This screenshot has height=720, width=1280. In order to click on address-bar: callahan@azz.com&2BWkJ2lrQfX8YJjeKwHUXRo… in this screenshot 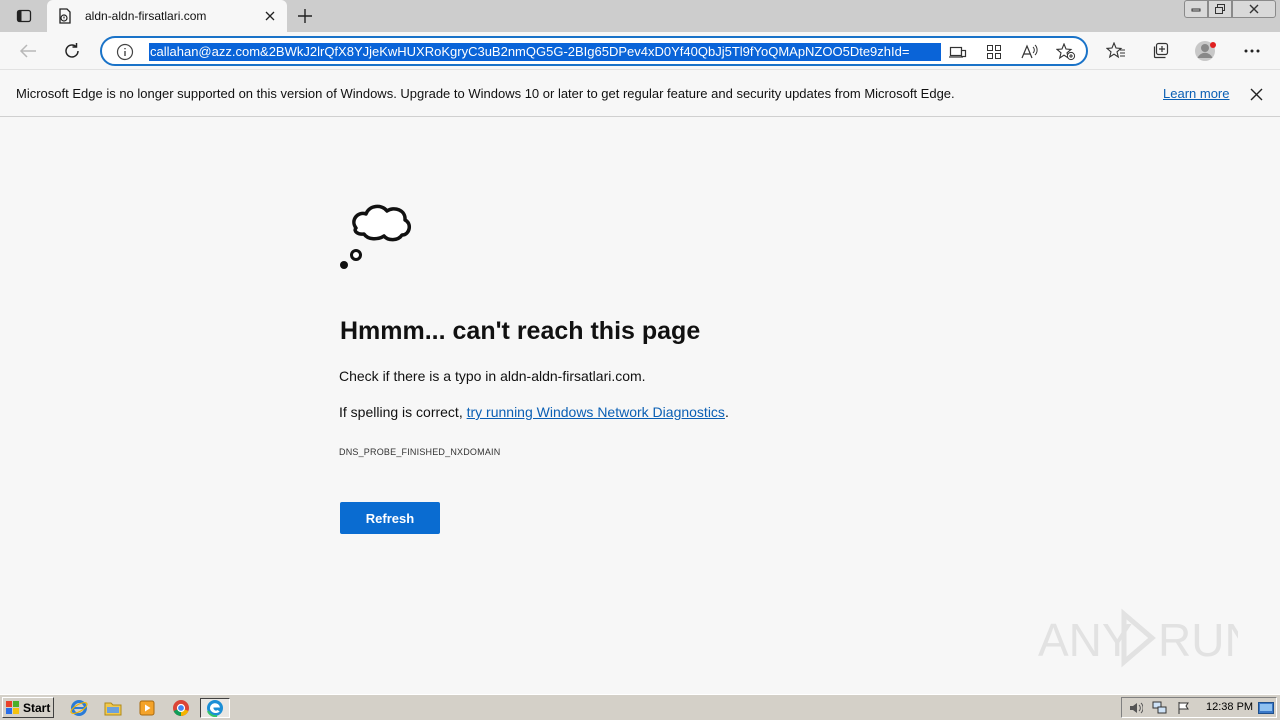, I will do `click(594, 51)`.